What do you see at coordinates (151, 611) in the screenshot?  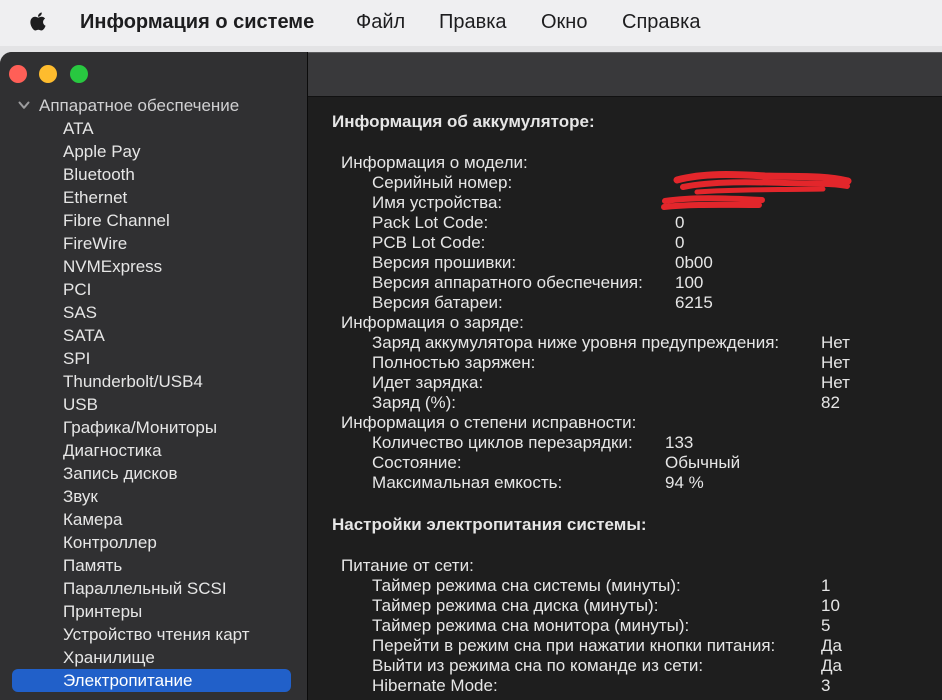 I see `sidebar-item-printers: Принтеры` at bounding box center [151, 611].